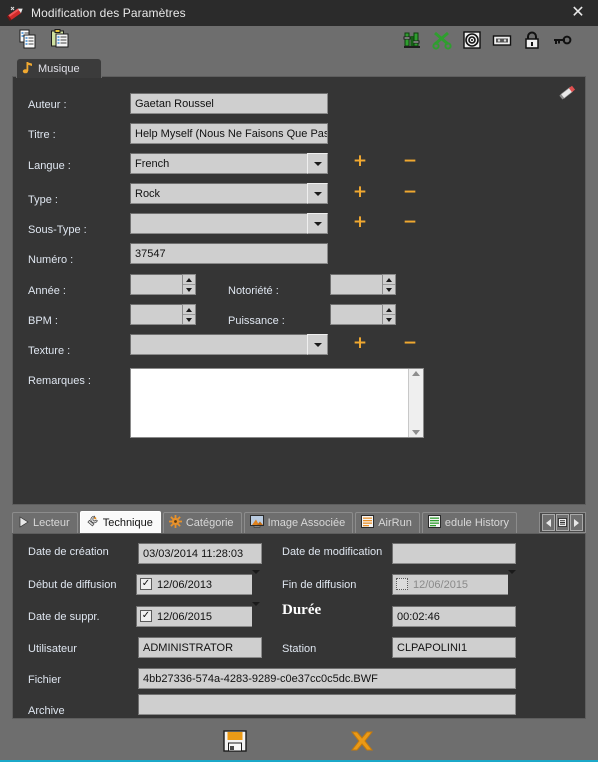  Describe the element at coordinates (568, 92) in the screenshot. I see `pencil-icon` at that location.